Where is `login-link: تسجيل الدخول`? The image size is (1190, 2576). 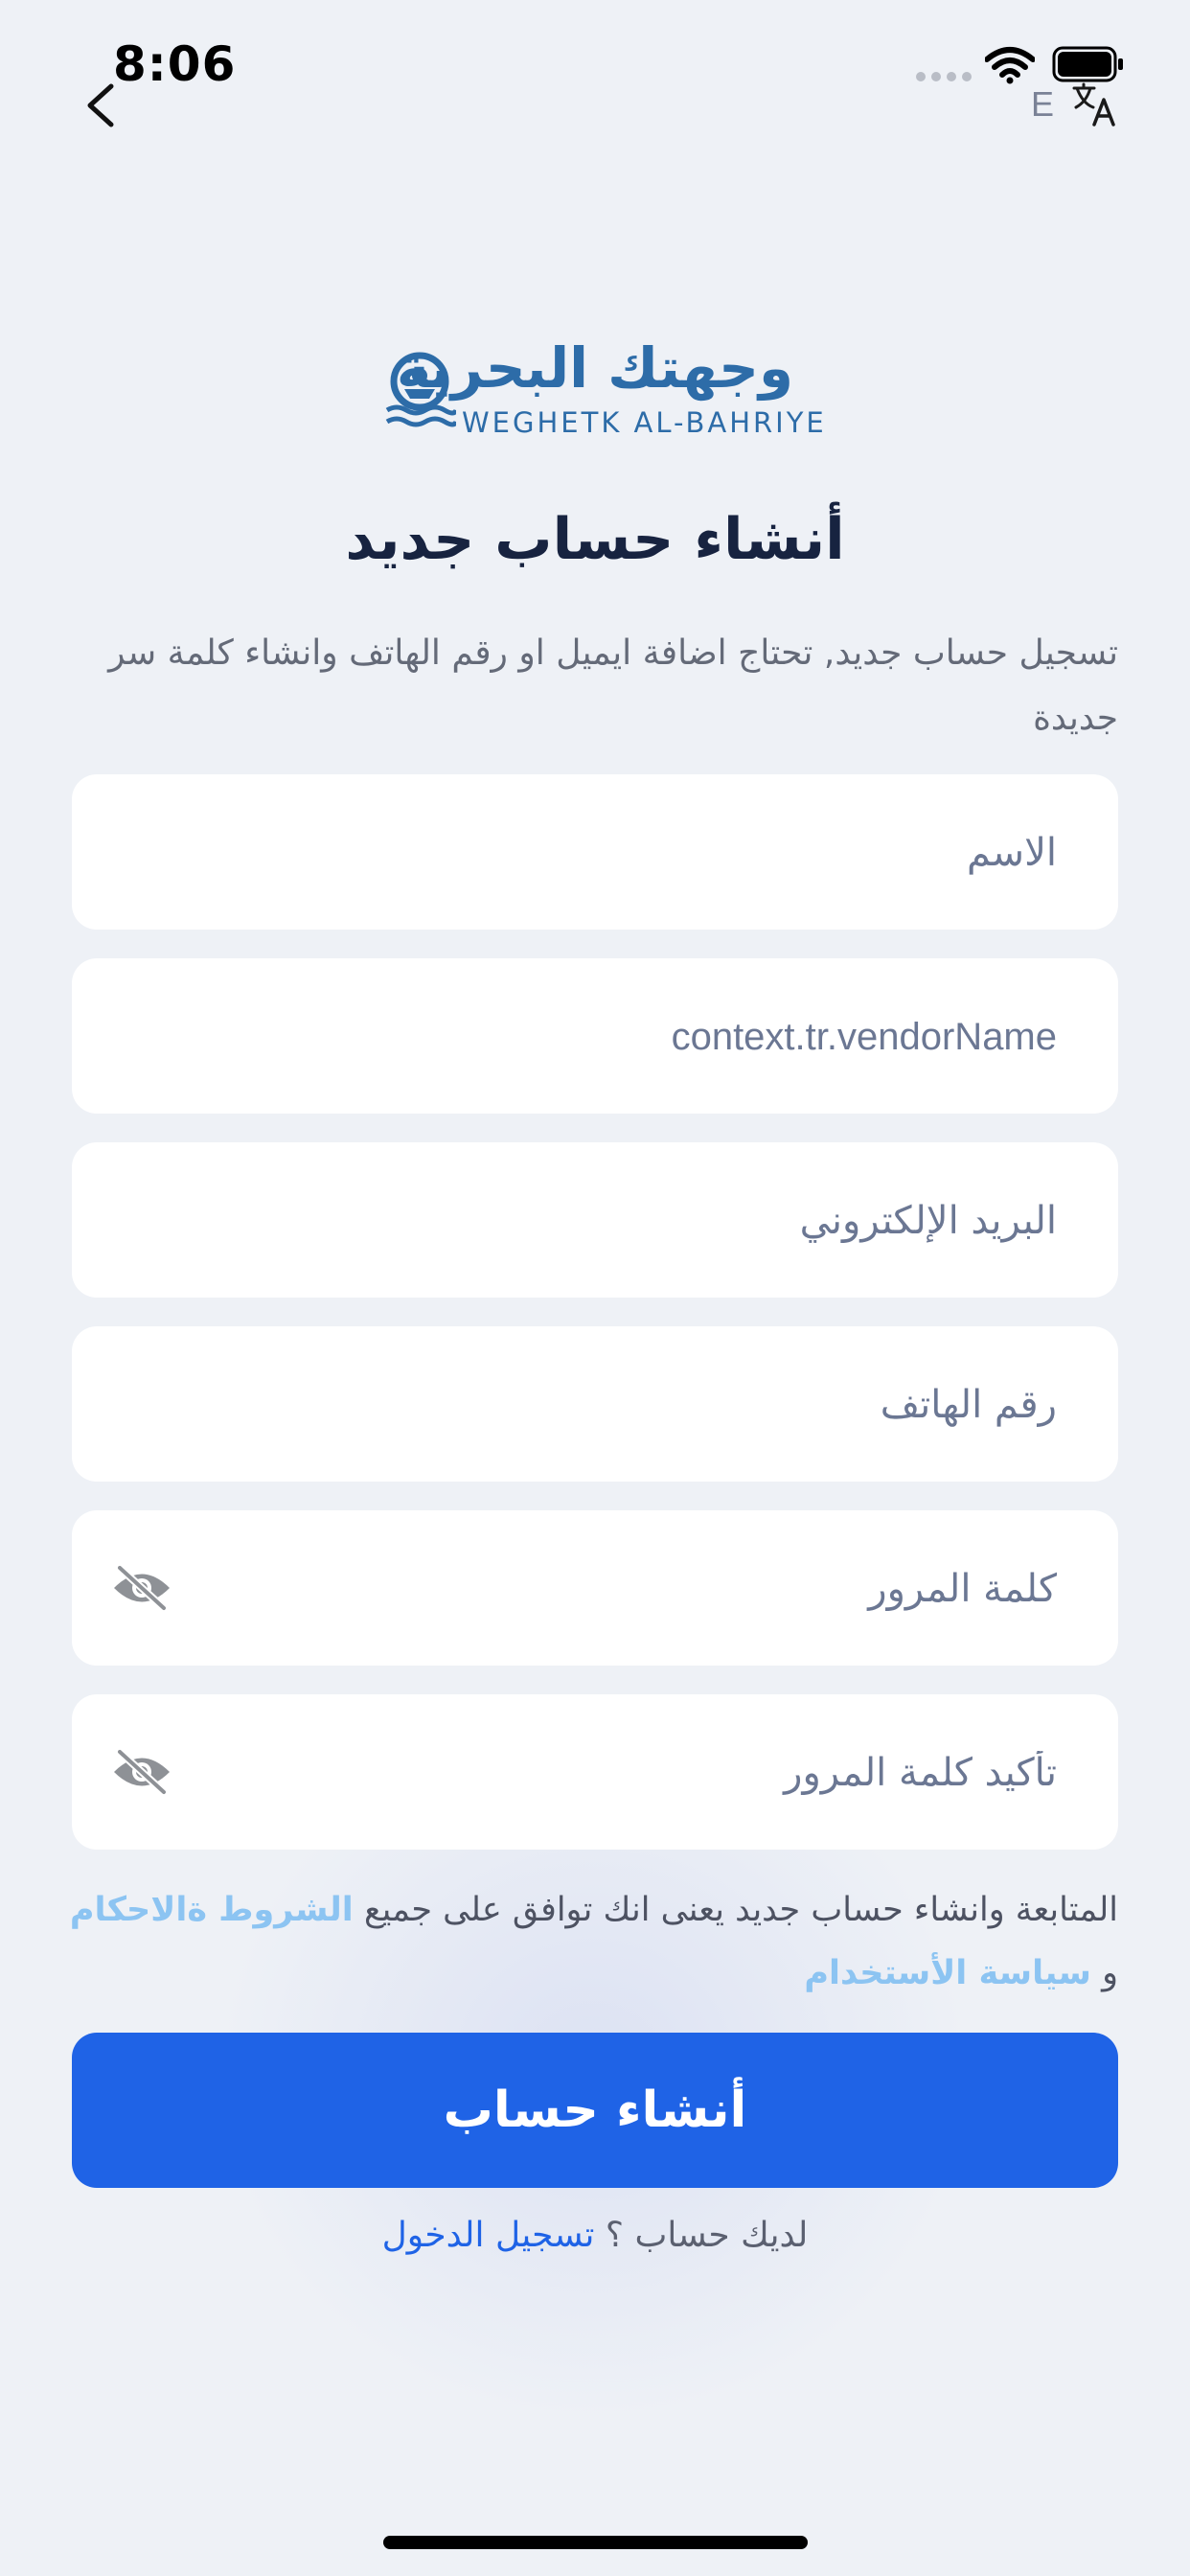 login-link: تسجيل الدخول is located at coordinates (489, 2235).